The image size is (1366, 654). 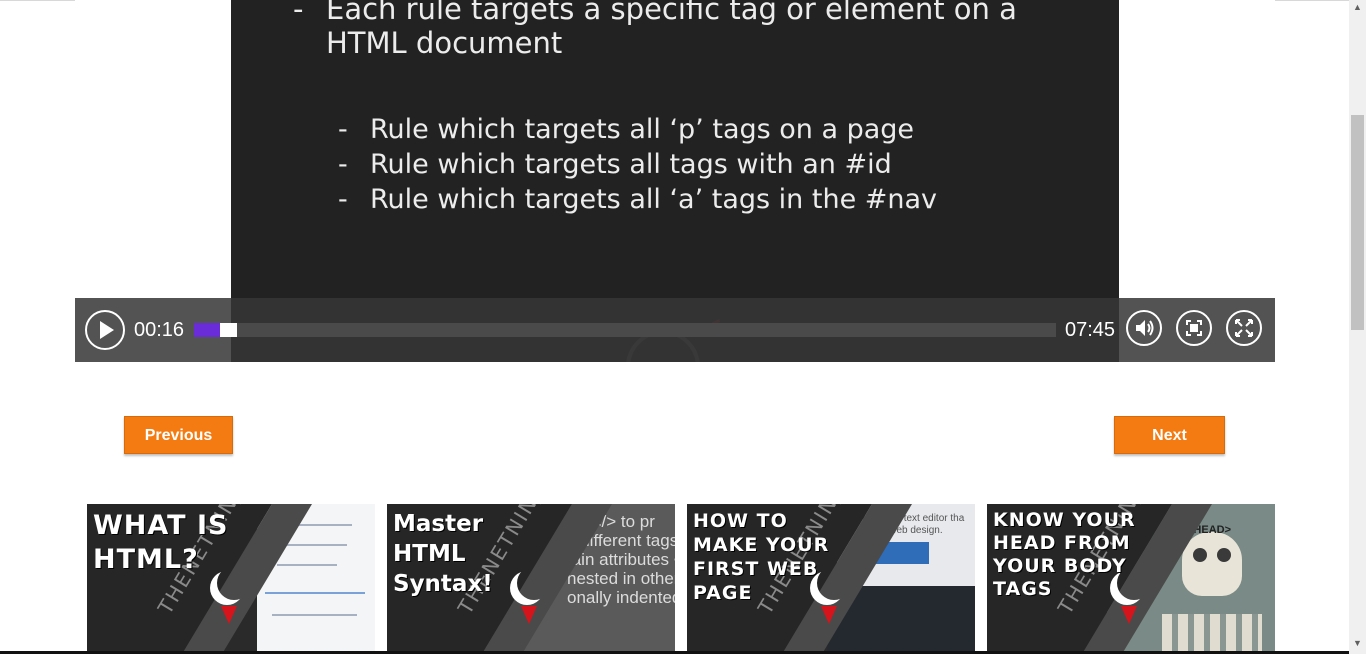 What do you see at coordinates (1169, 435) in the screenshot?
I see `next-button: Next` at bounding box center [1169, 435].